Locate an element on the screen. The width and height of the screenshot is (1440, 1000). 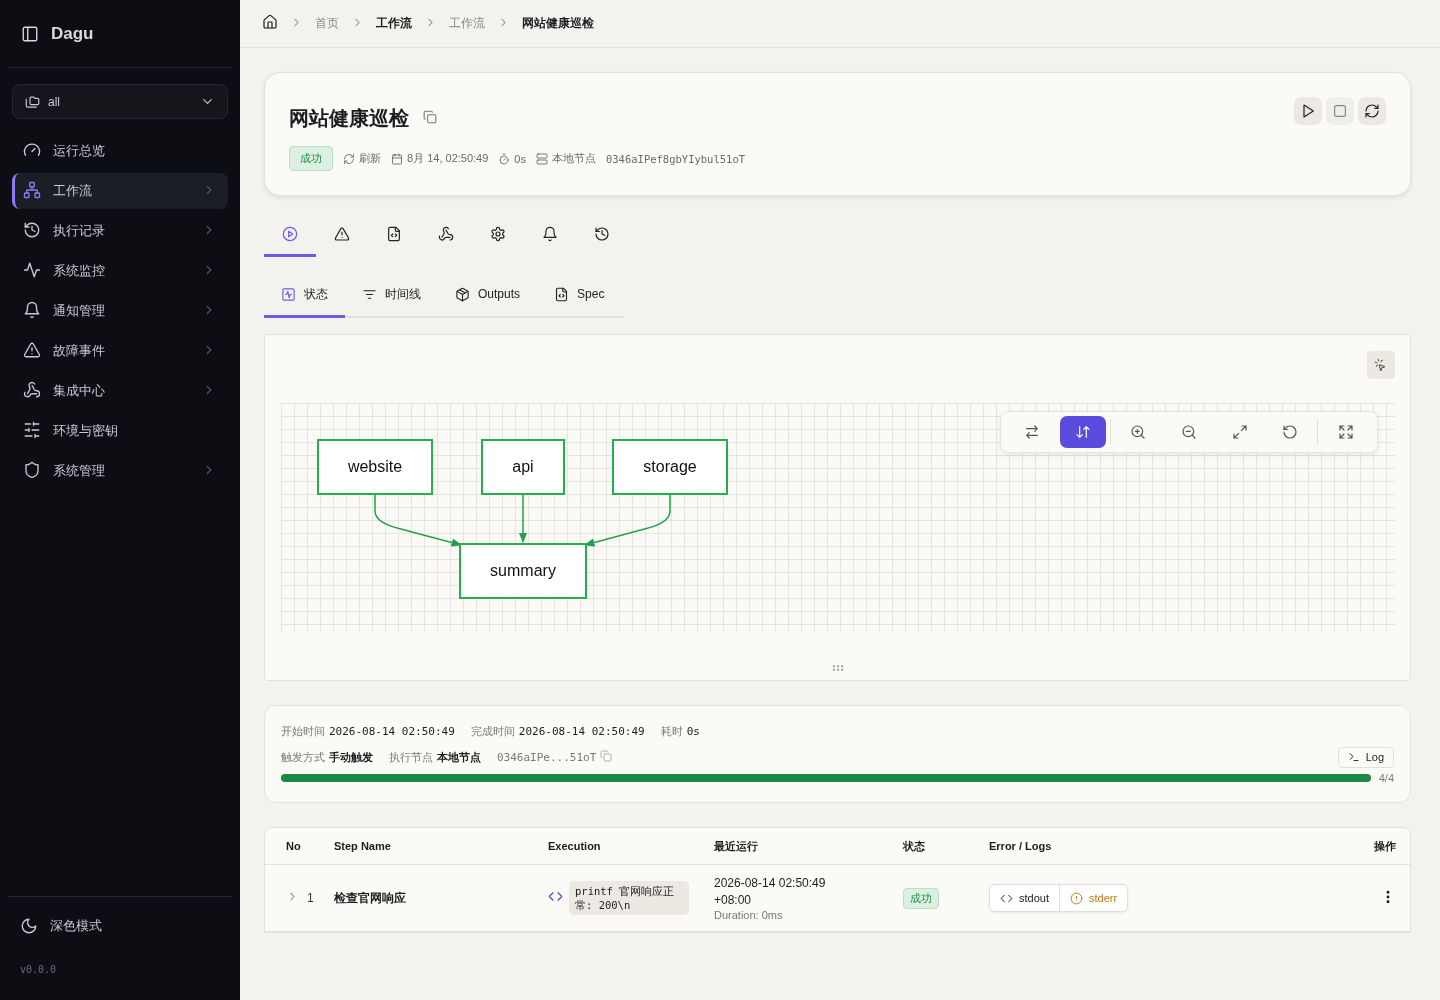
run-duration: 0s is located at coordinates (520, 158).